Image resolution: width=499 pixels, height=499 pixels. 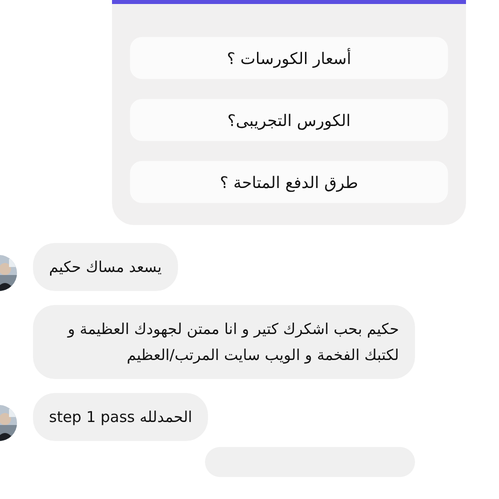 What do you see at coordinates (224, 342) in the screenshot?
I see `message-bubble: حكيم بحب اشكرك كتير و انا ممتن لجهودك العظيمة و لكتبك الفخمة و الويب سايت المرتب/العظيم` at bounding box center [224, 342].